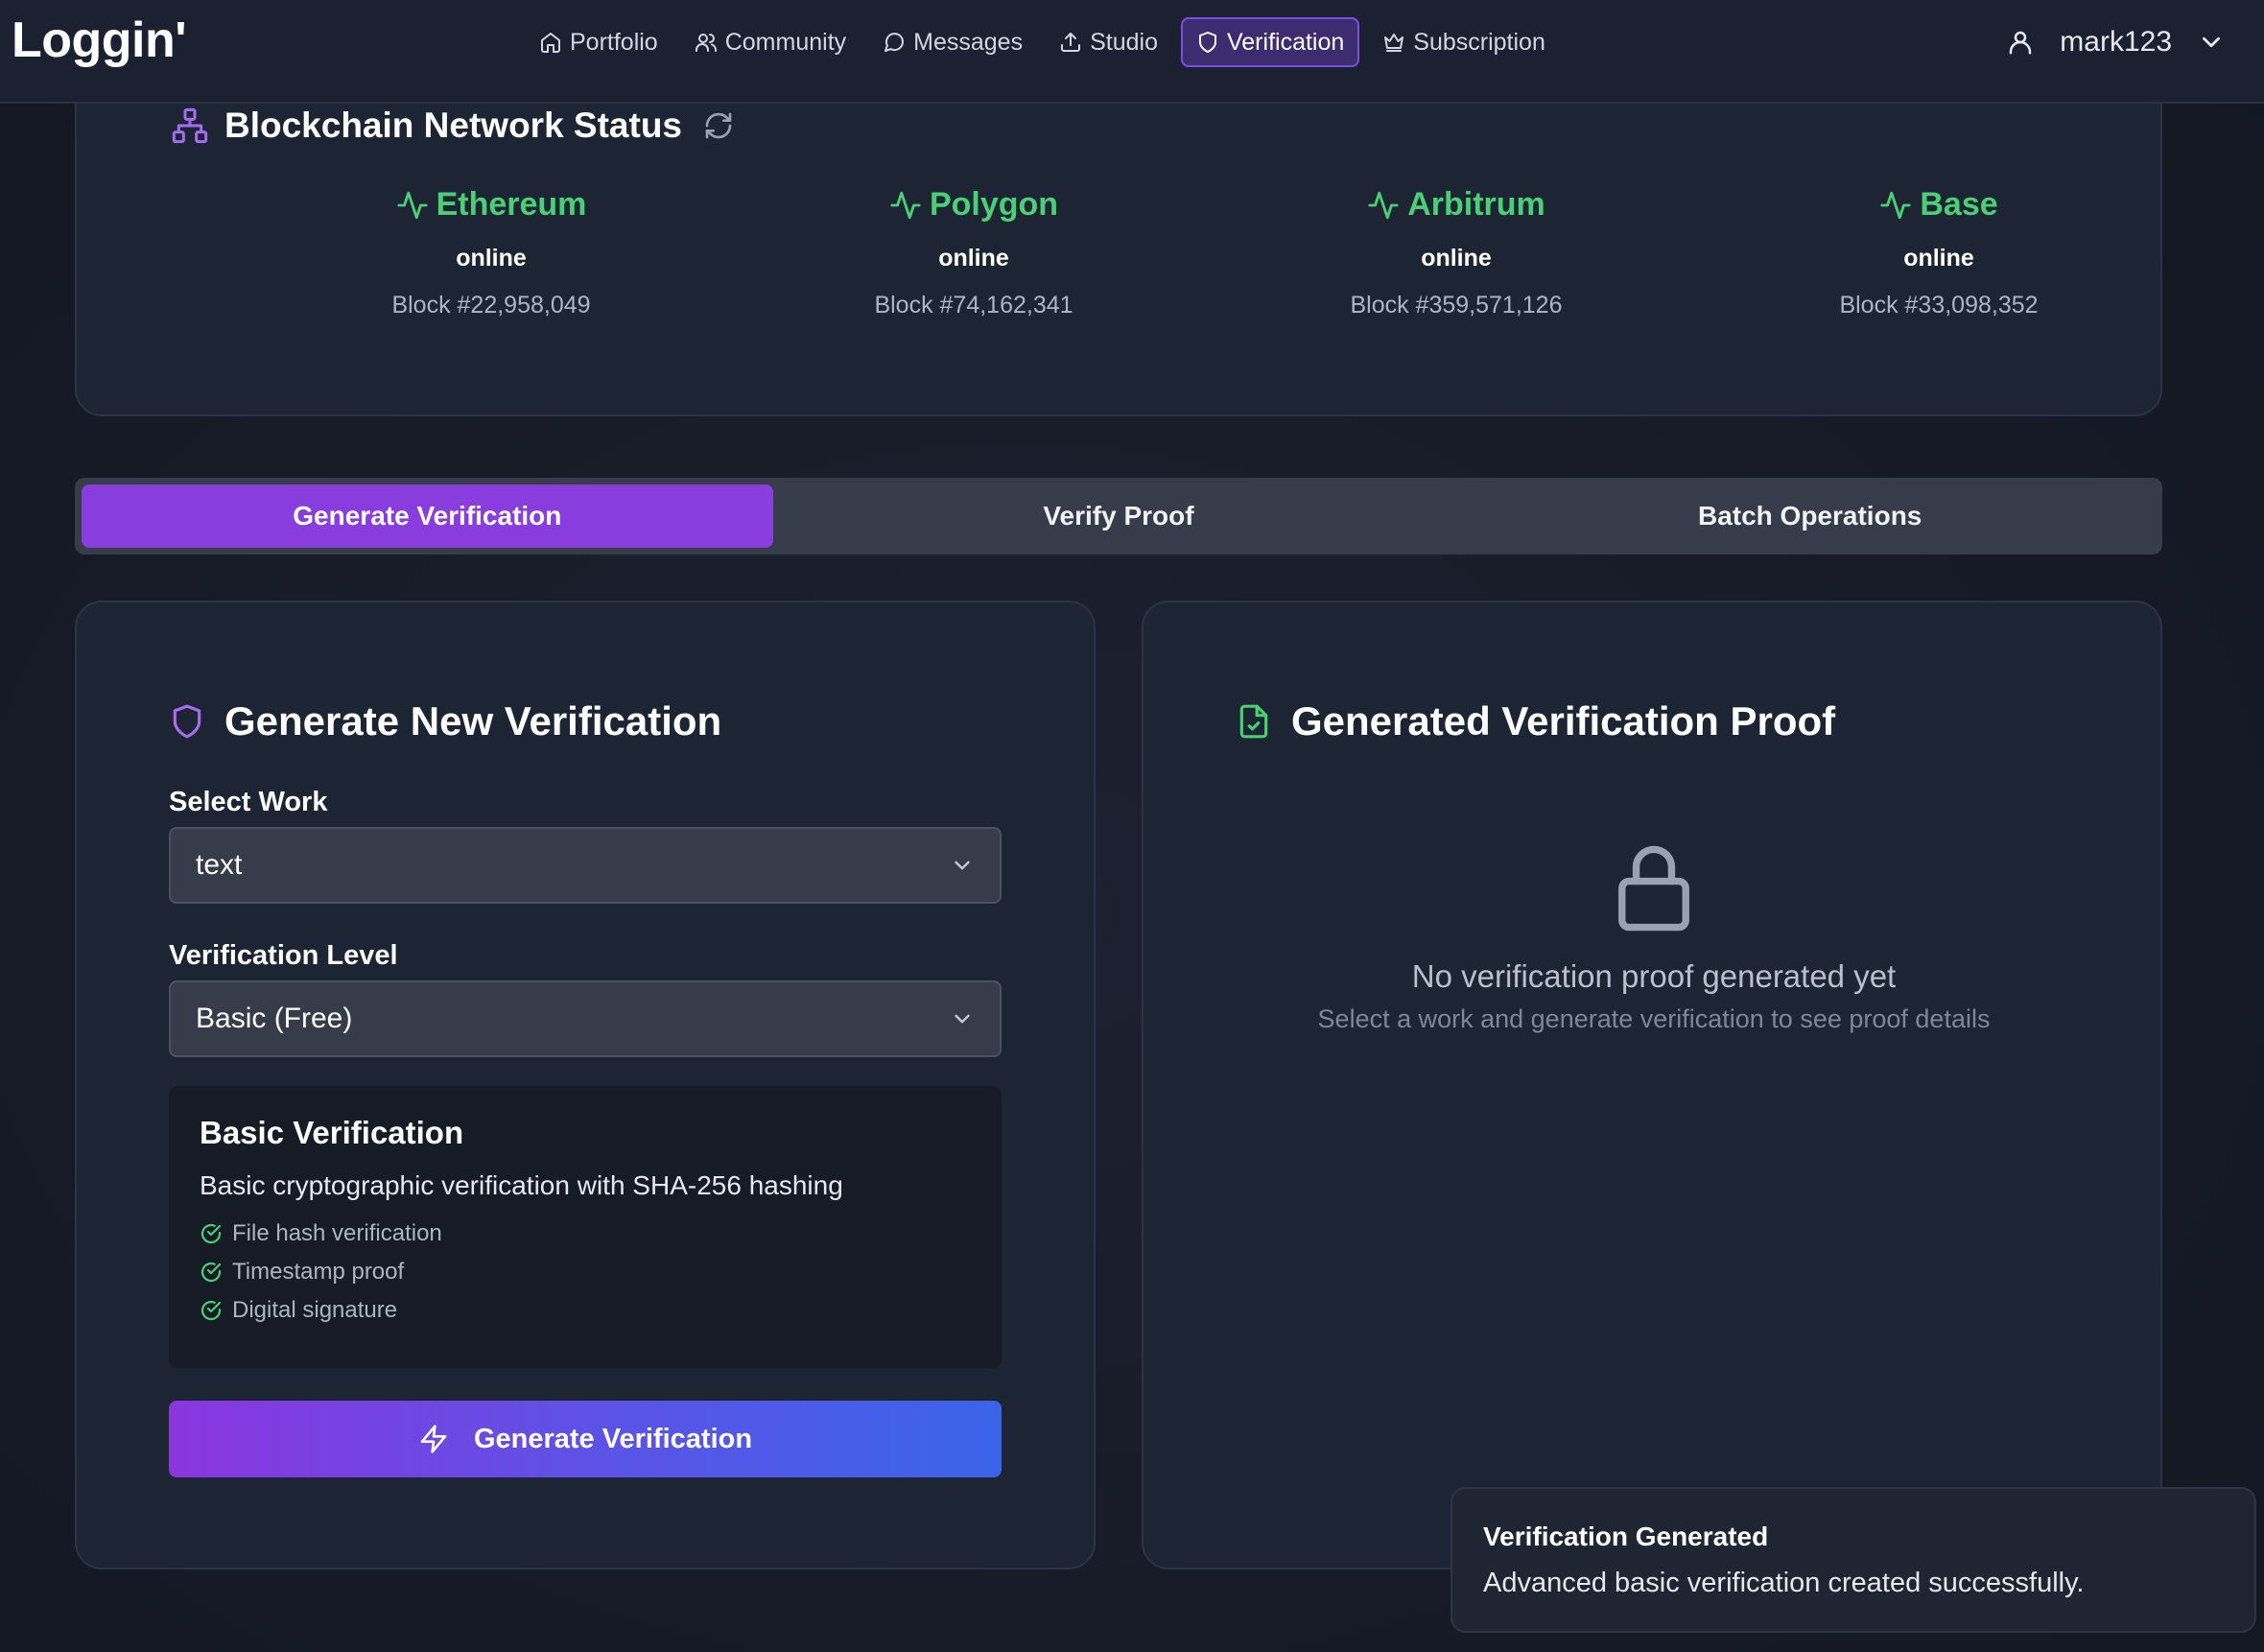  Describe the element at coordinates (1253, 721) in the screenshot. I see `file-check-icon` at that location.